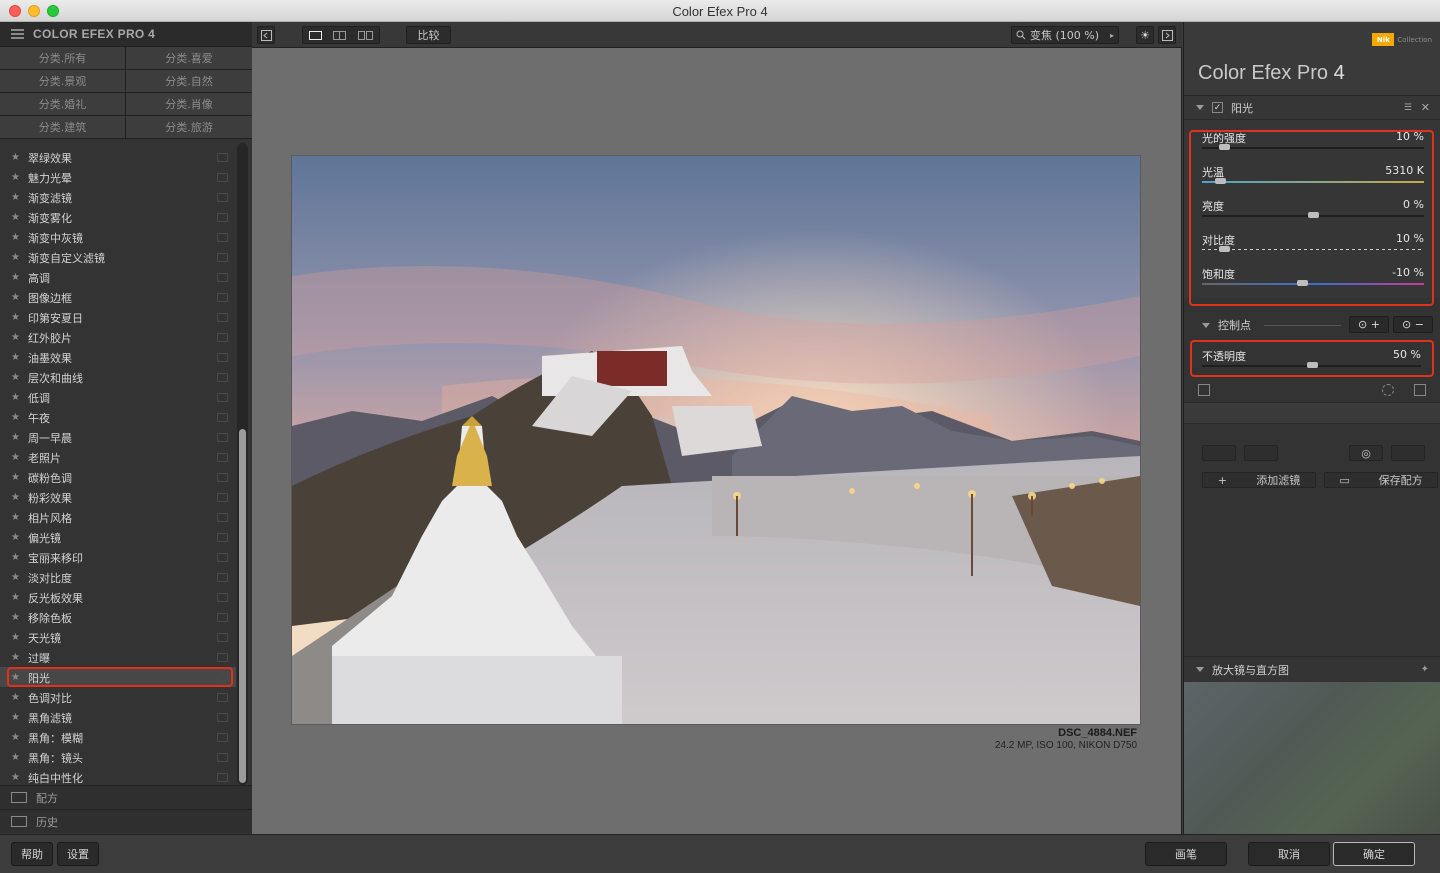  What do you see at coordinates (1065, 35) in the screenshot?
I see `zoom-dropdown: 变焦 (100 %) ▸` at bounding box center [1065, 35].